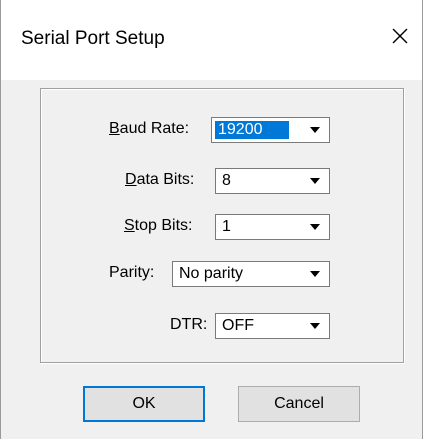 This screenshot has height=439, width=423. I want to click on parity-select: No parity, so click(251, 274).